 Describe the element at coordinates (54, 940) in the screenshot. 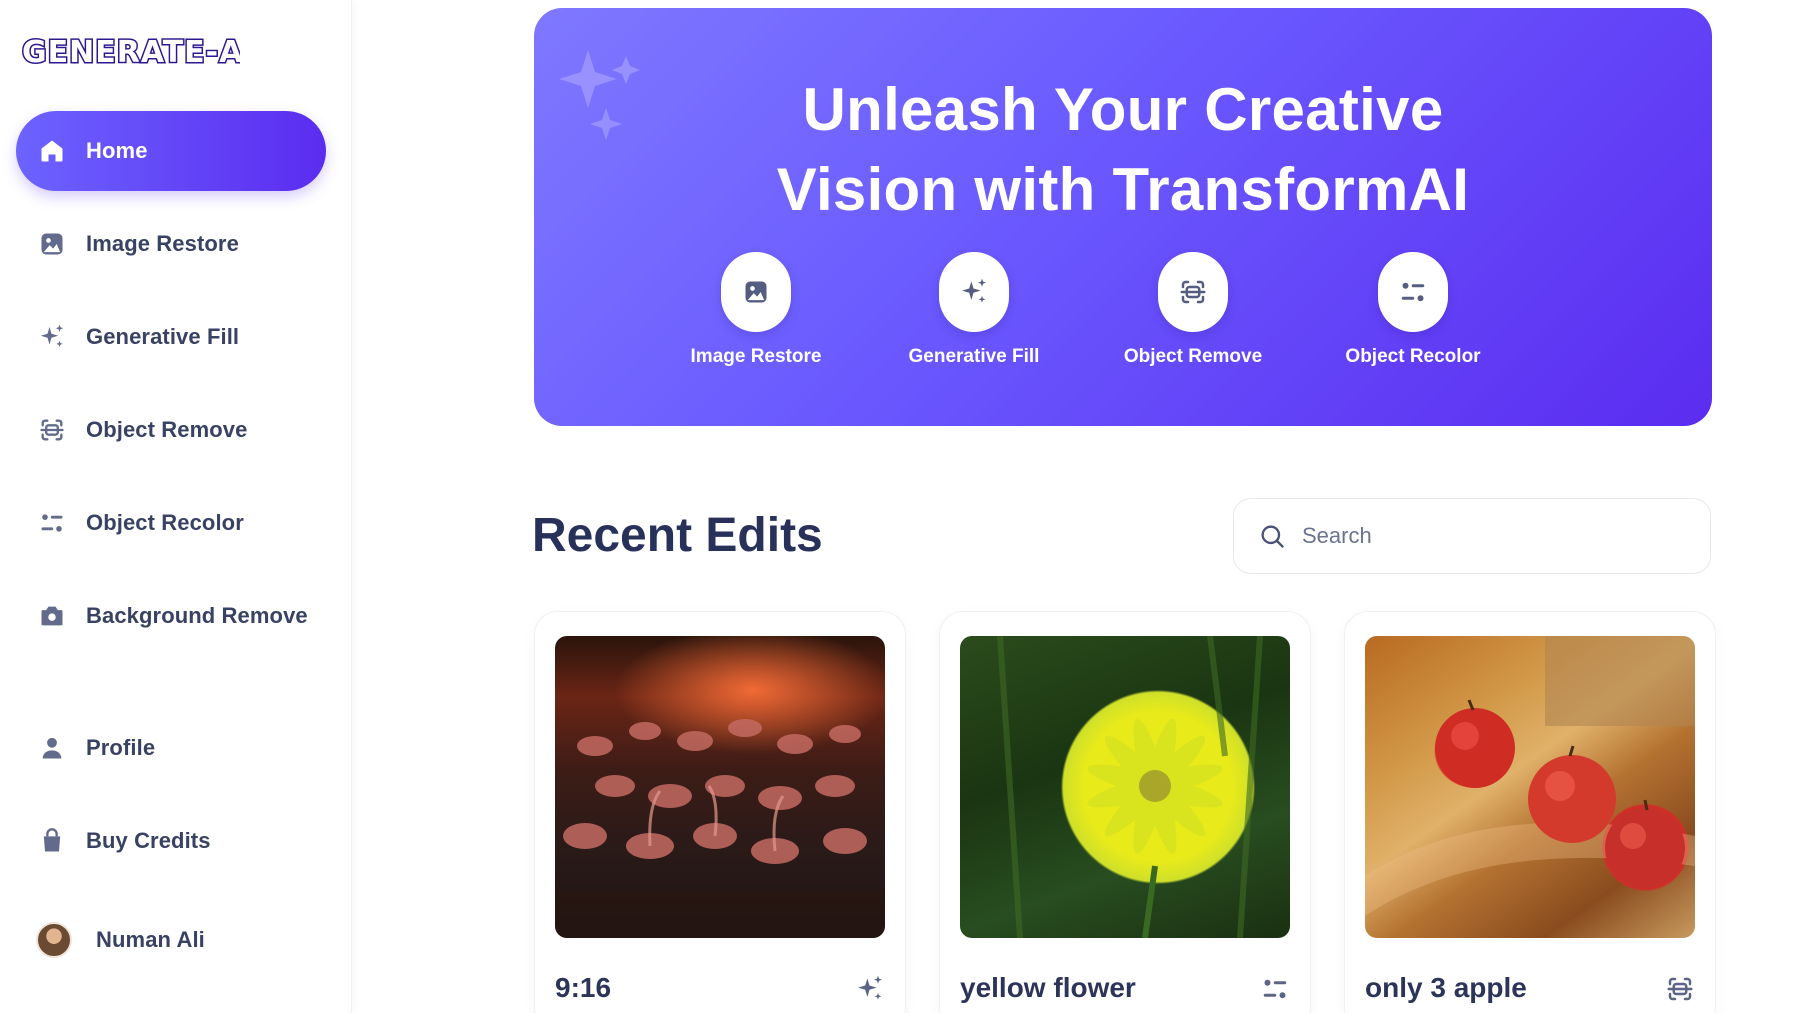

I see `avatar` at that location.